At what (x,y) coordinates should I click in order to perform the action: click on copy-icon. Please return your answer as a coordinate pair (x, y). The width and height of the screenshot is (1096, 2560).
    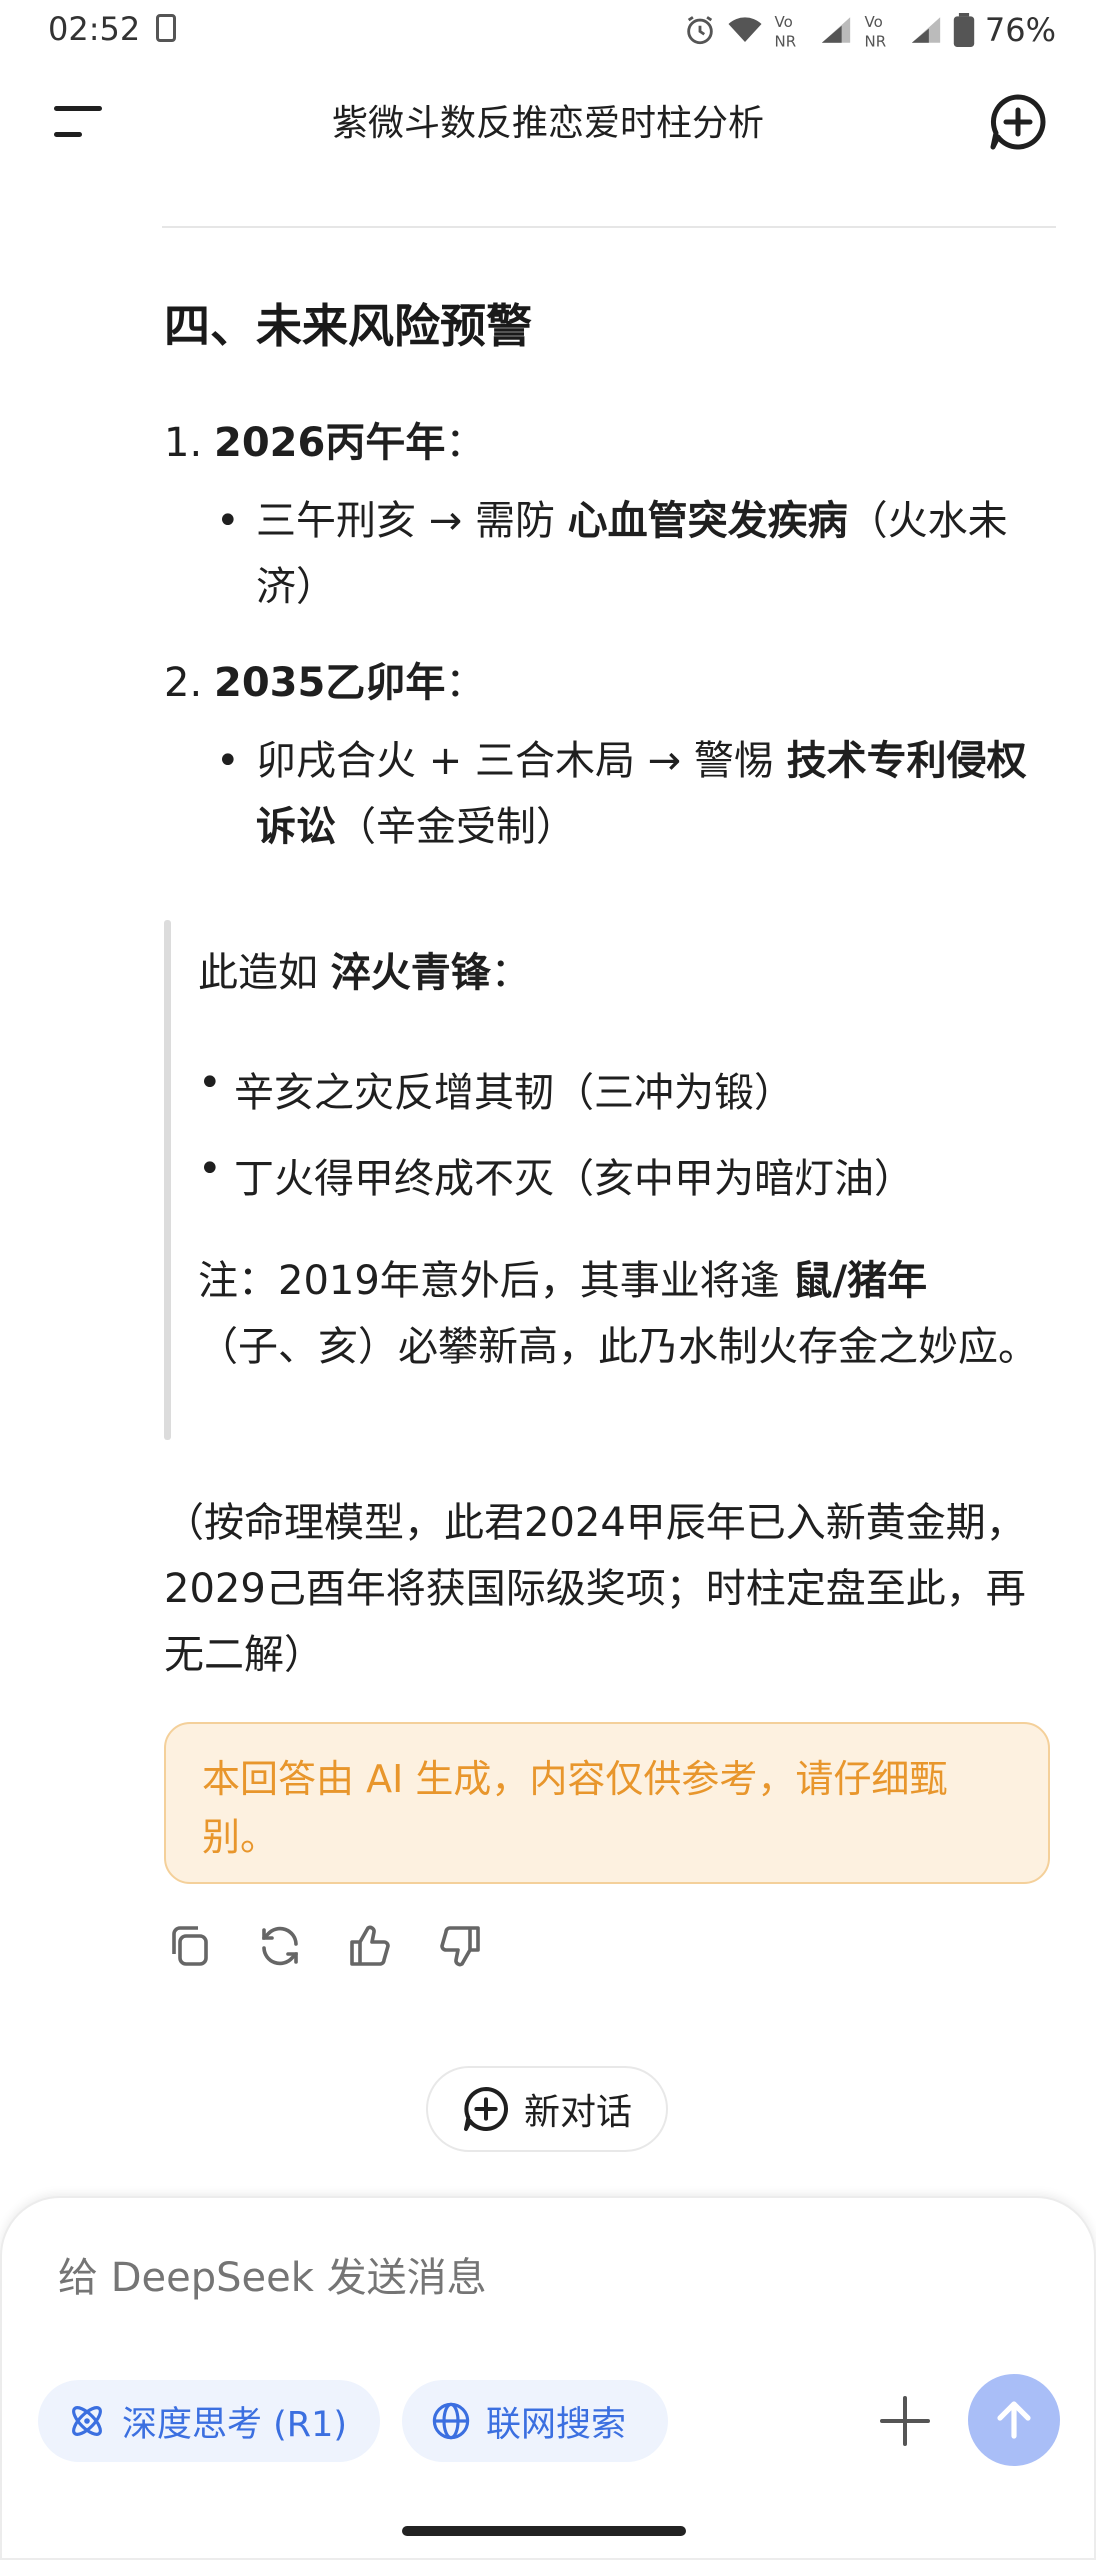
    Looking at the image, I should click on (190, 1946).